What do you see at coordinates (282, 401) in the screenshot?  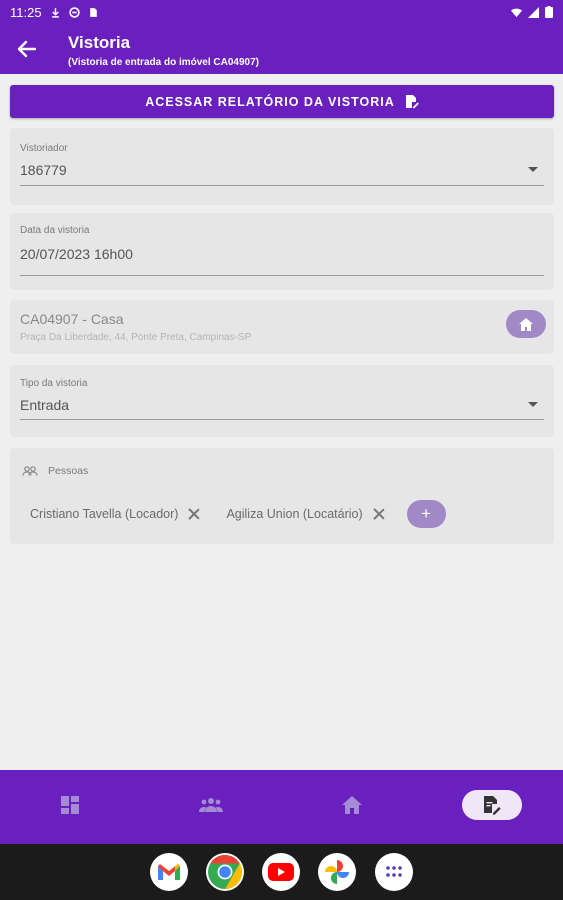 I see `inspection-type-card: Tipo da vistoria Entrada` at bounding box center [282, 401].